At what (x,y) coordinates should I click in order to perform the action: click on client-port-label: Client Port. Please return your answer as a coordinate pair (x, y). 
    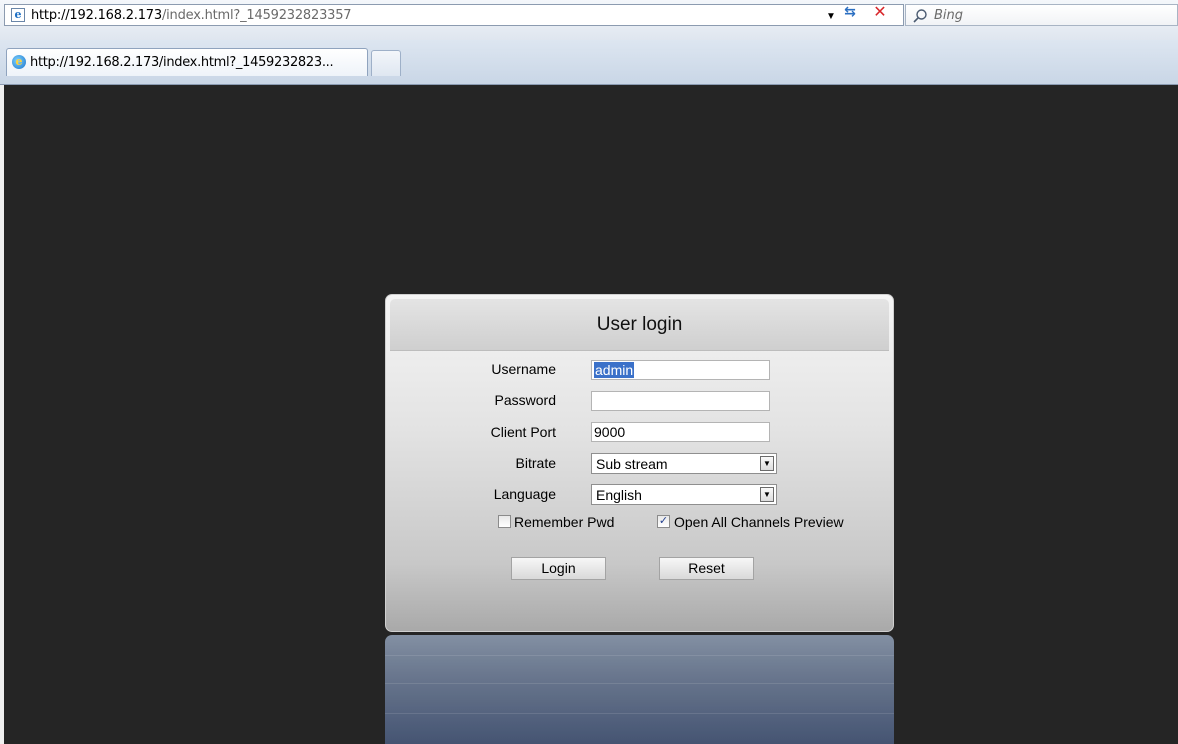
    Looking at the image, I should click on (523, 432).